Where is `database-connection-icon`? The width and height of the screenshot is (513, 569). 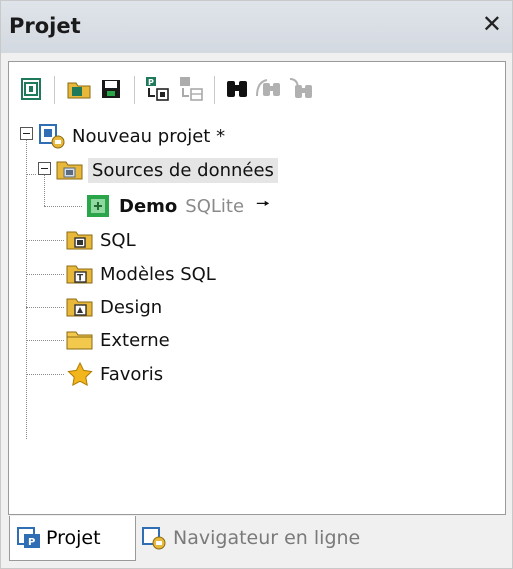
database-connection-icon is located at coordinates (98, 206).